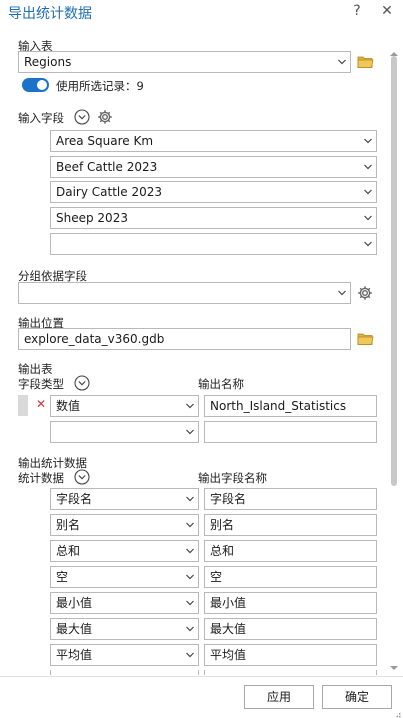  I want to click on stat-field-name-input: 字段名, so click(290, 499).